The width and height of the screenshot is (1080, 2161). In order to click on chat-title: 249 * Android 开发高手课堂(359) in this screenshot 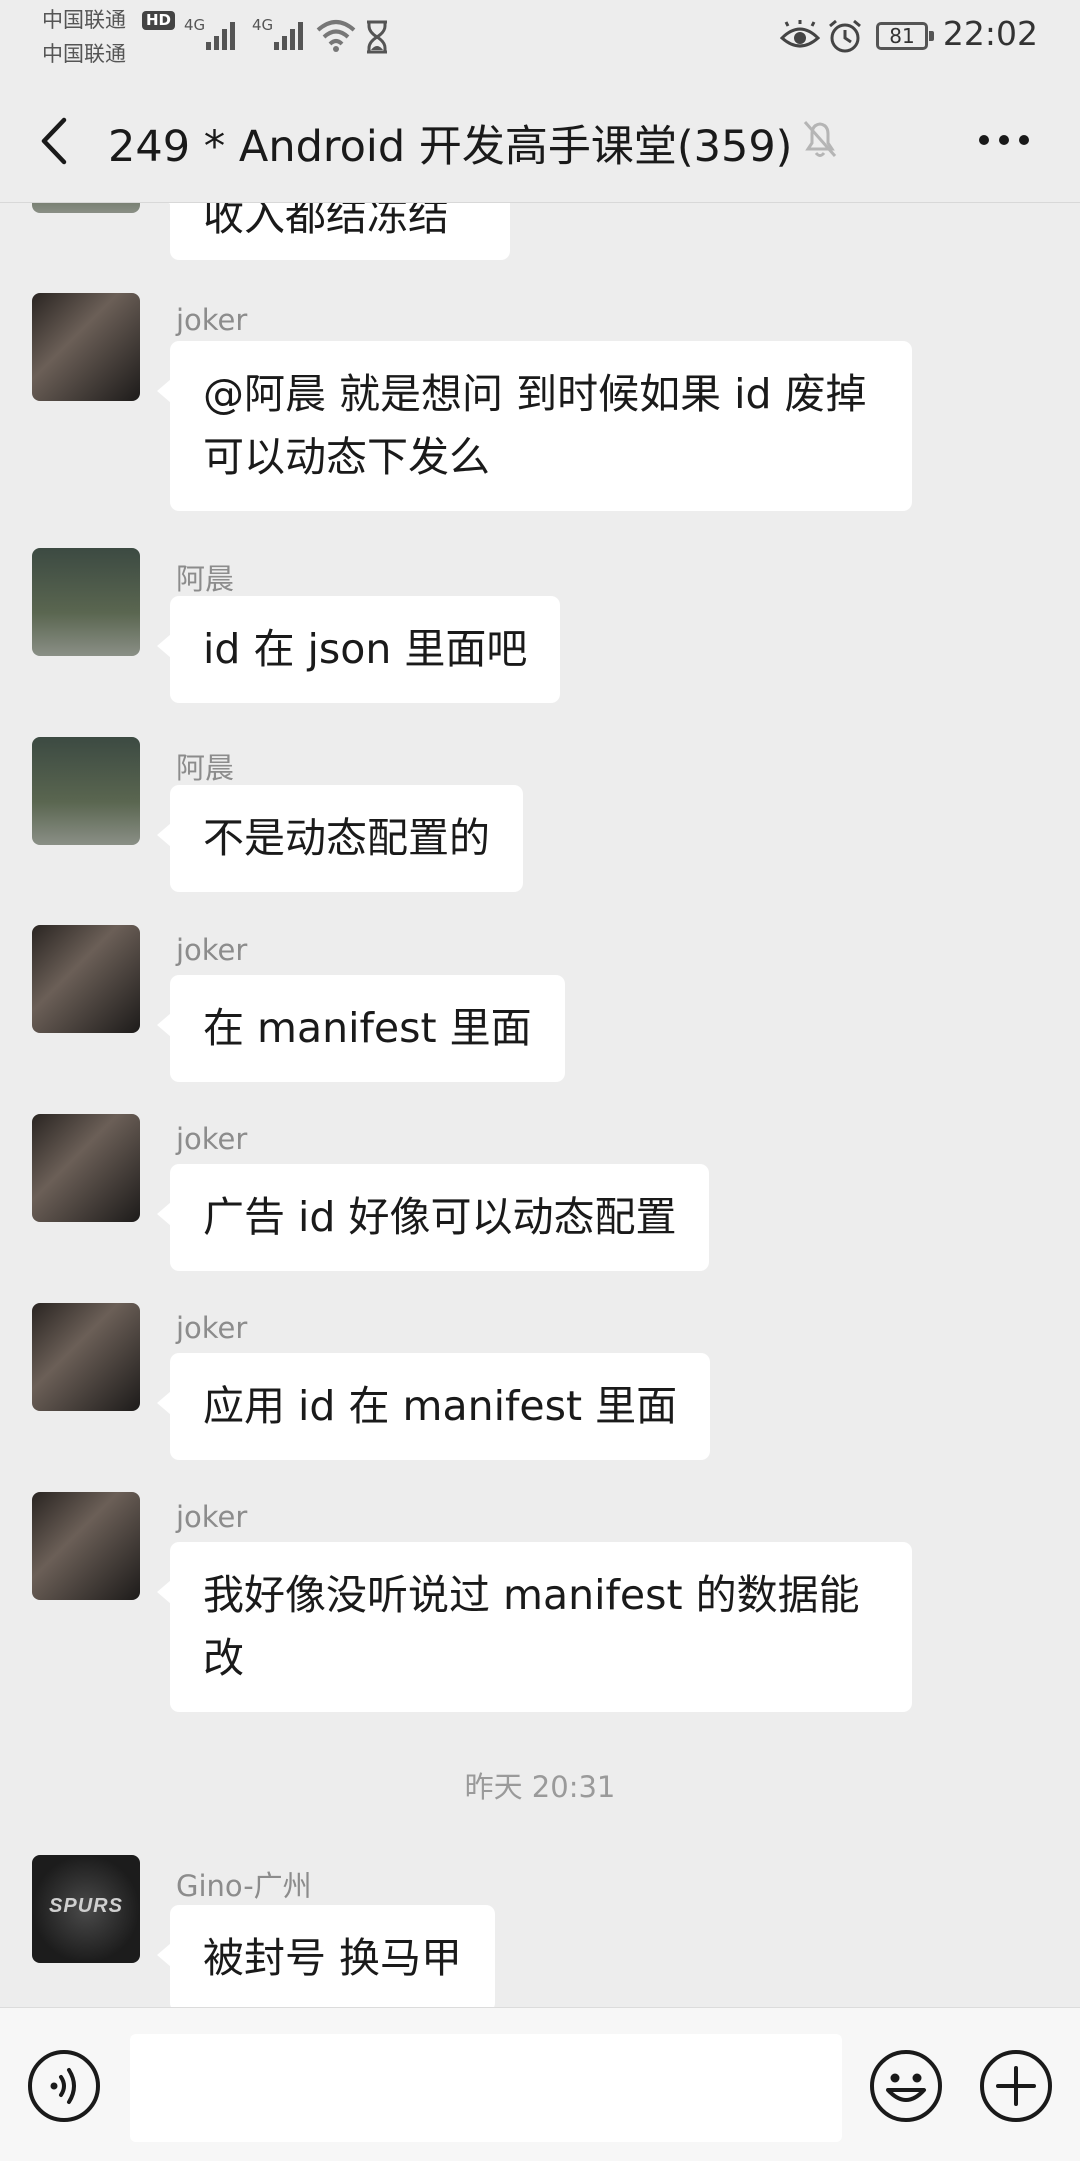, I will do `click(450, 147)`.